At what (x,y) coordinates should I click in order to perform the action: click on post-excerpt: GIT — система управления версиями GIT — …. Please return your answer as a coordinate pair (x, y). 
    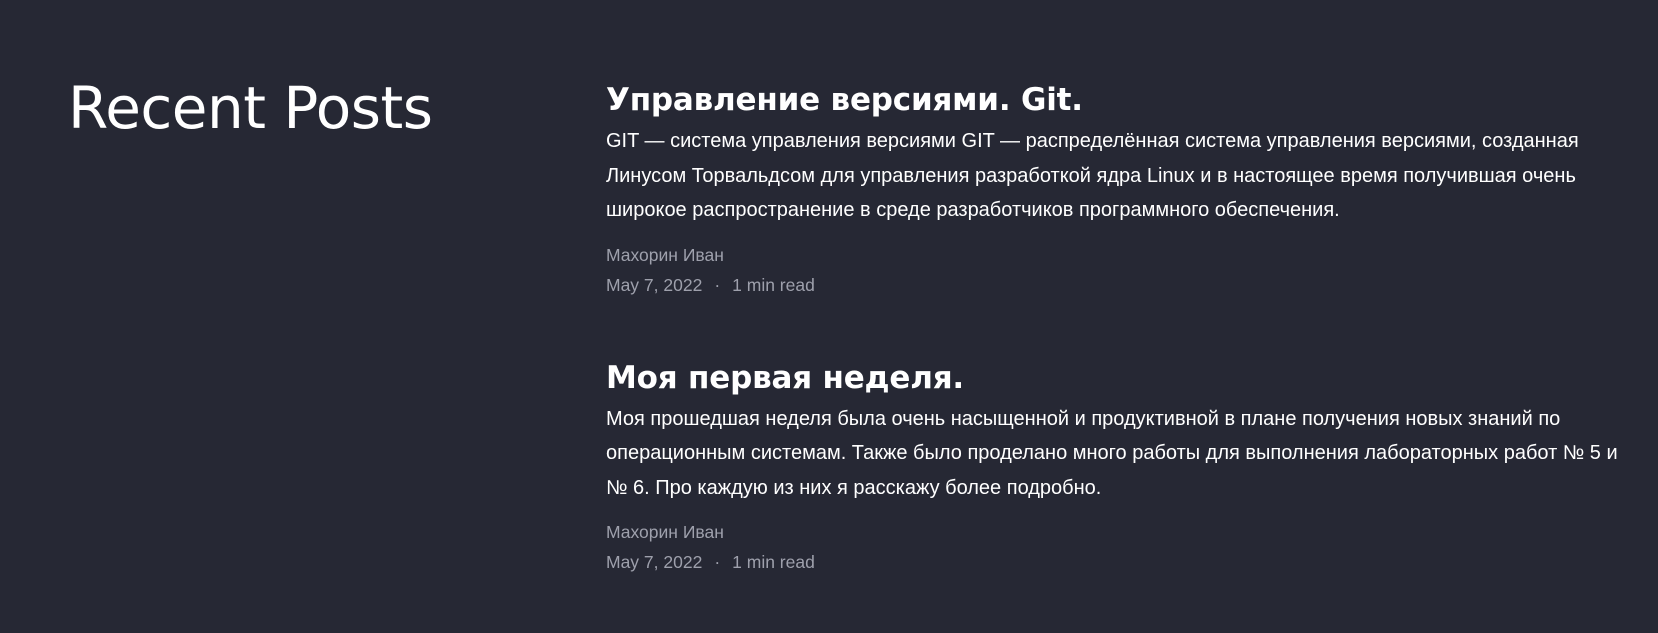
    Looking at the image, I should click on (1092, 175).